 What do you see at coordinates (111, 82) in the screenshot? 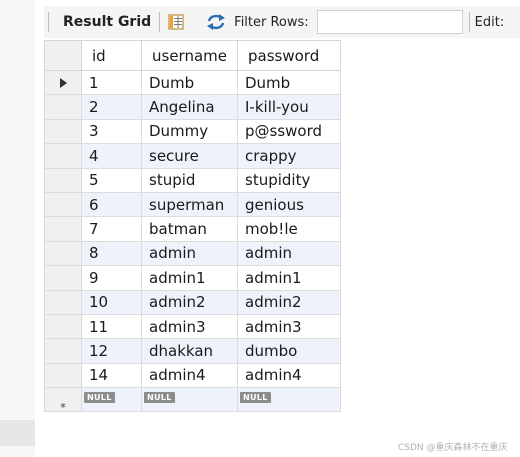
I see `cell-id: 1` at bounding box center [111, 82].